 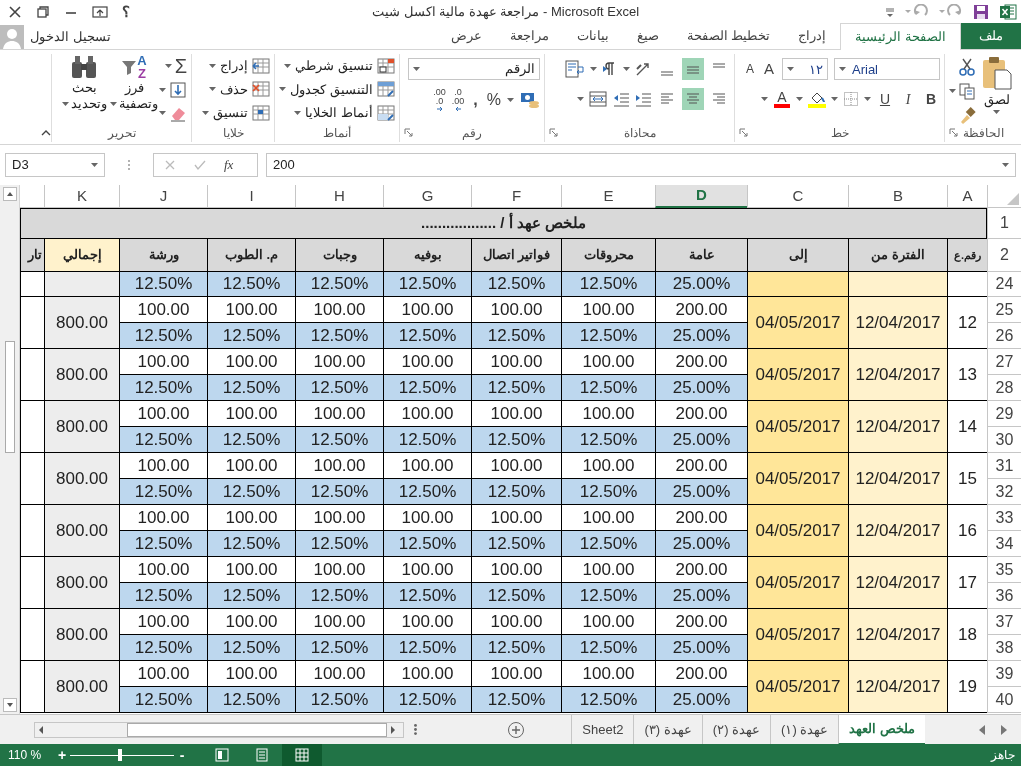 What do you see at coordinates (9, 194) in the screenshot?
I see `scroll-up-icon` at bounding box center [9, 194].